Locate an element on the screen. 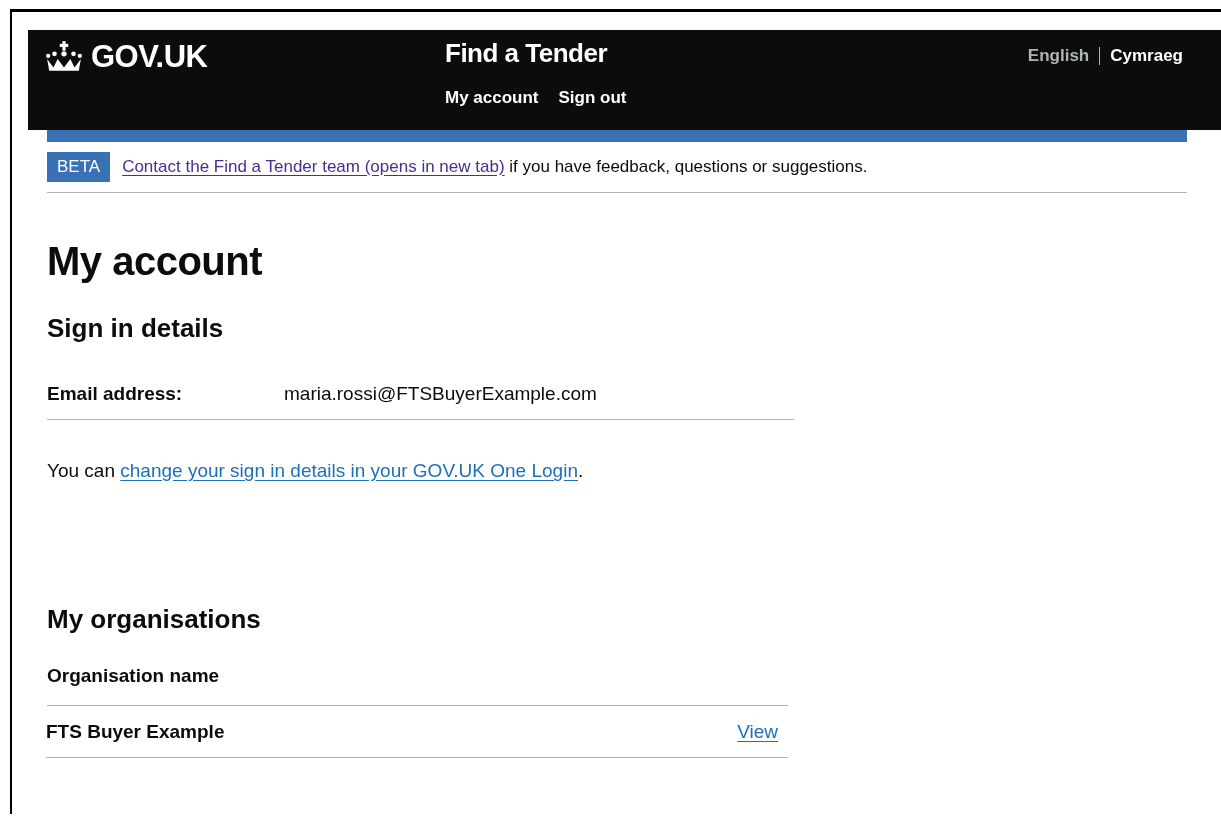 This screenshot has width=1221, height=817. language-link: English is located at coordinates (1058, 56).